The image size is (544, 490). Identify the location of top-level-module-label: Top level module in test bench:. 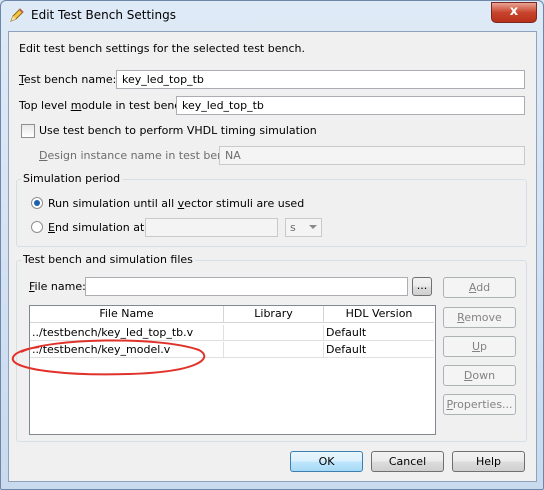
(105, 105).